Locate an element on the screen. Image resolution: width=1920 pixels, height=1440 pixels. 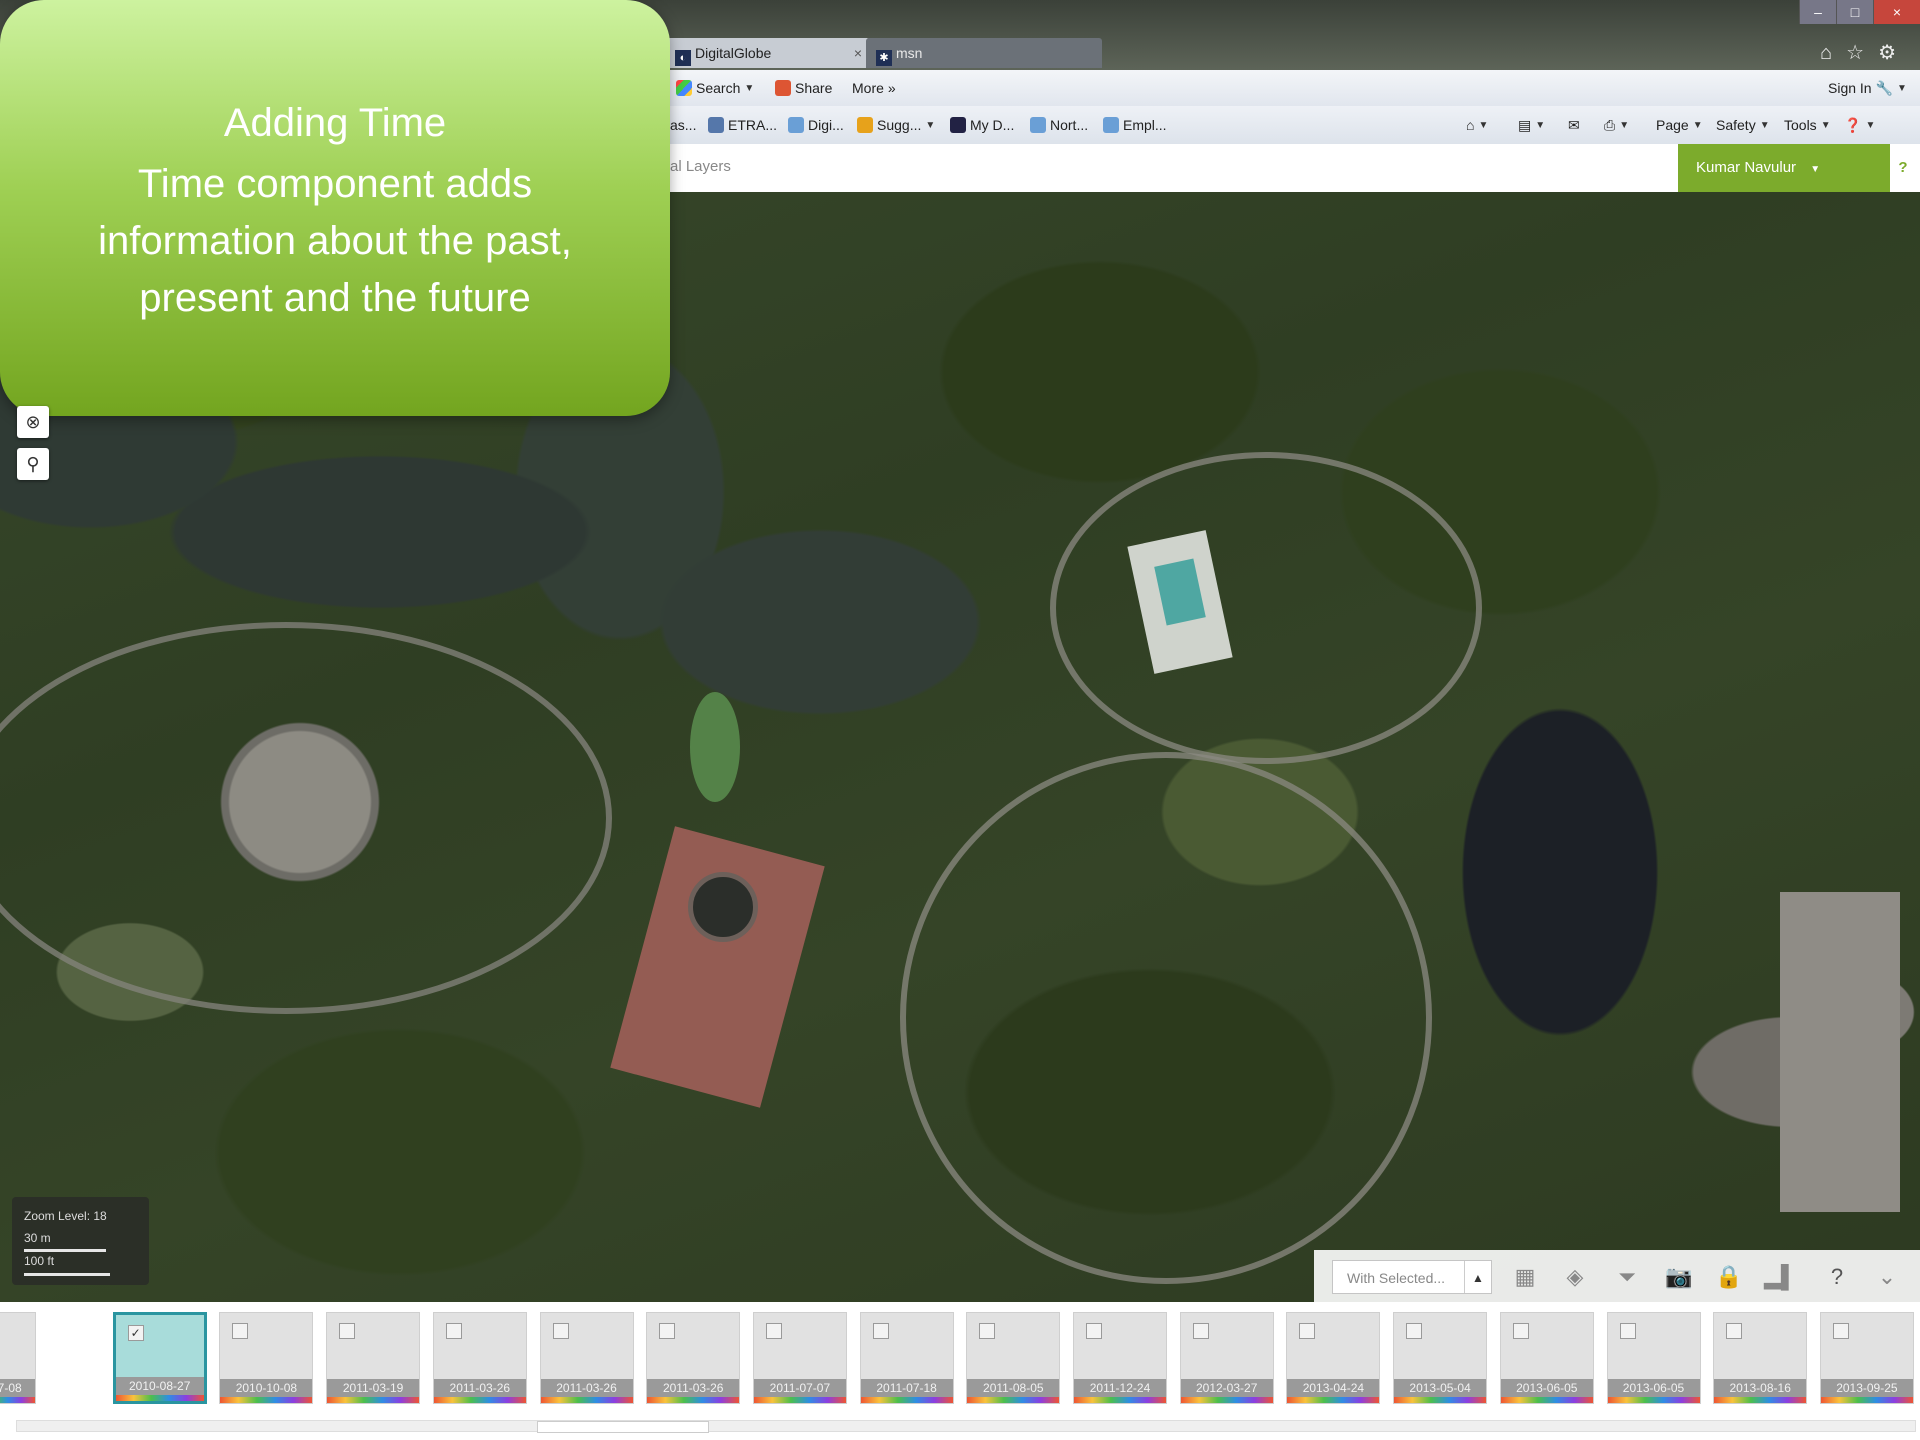
chevron-down-icon: ▼ is located at coordinates (1483, 125).